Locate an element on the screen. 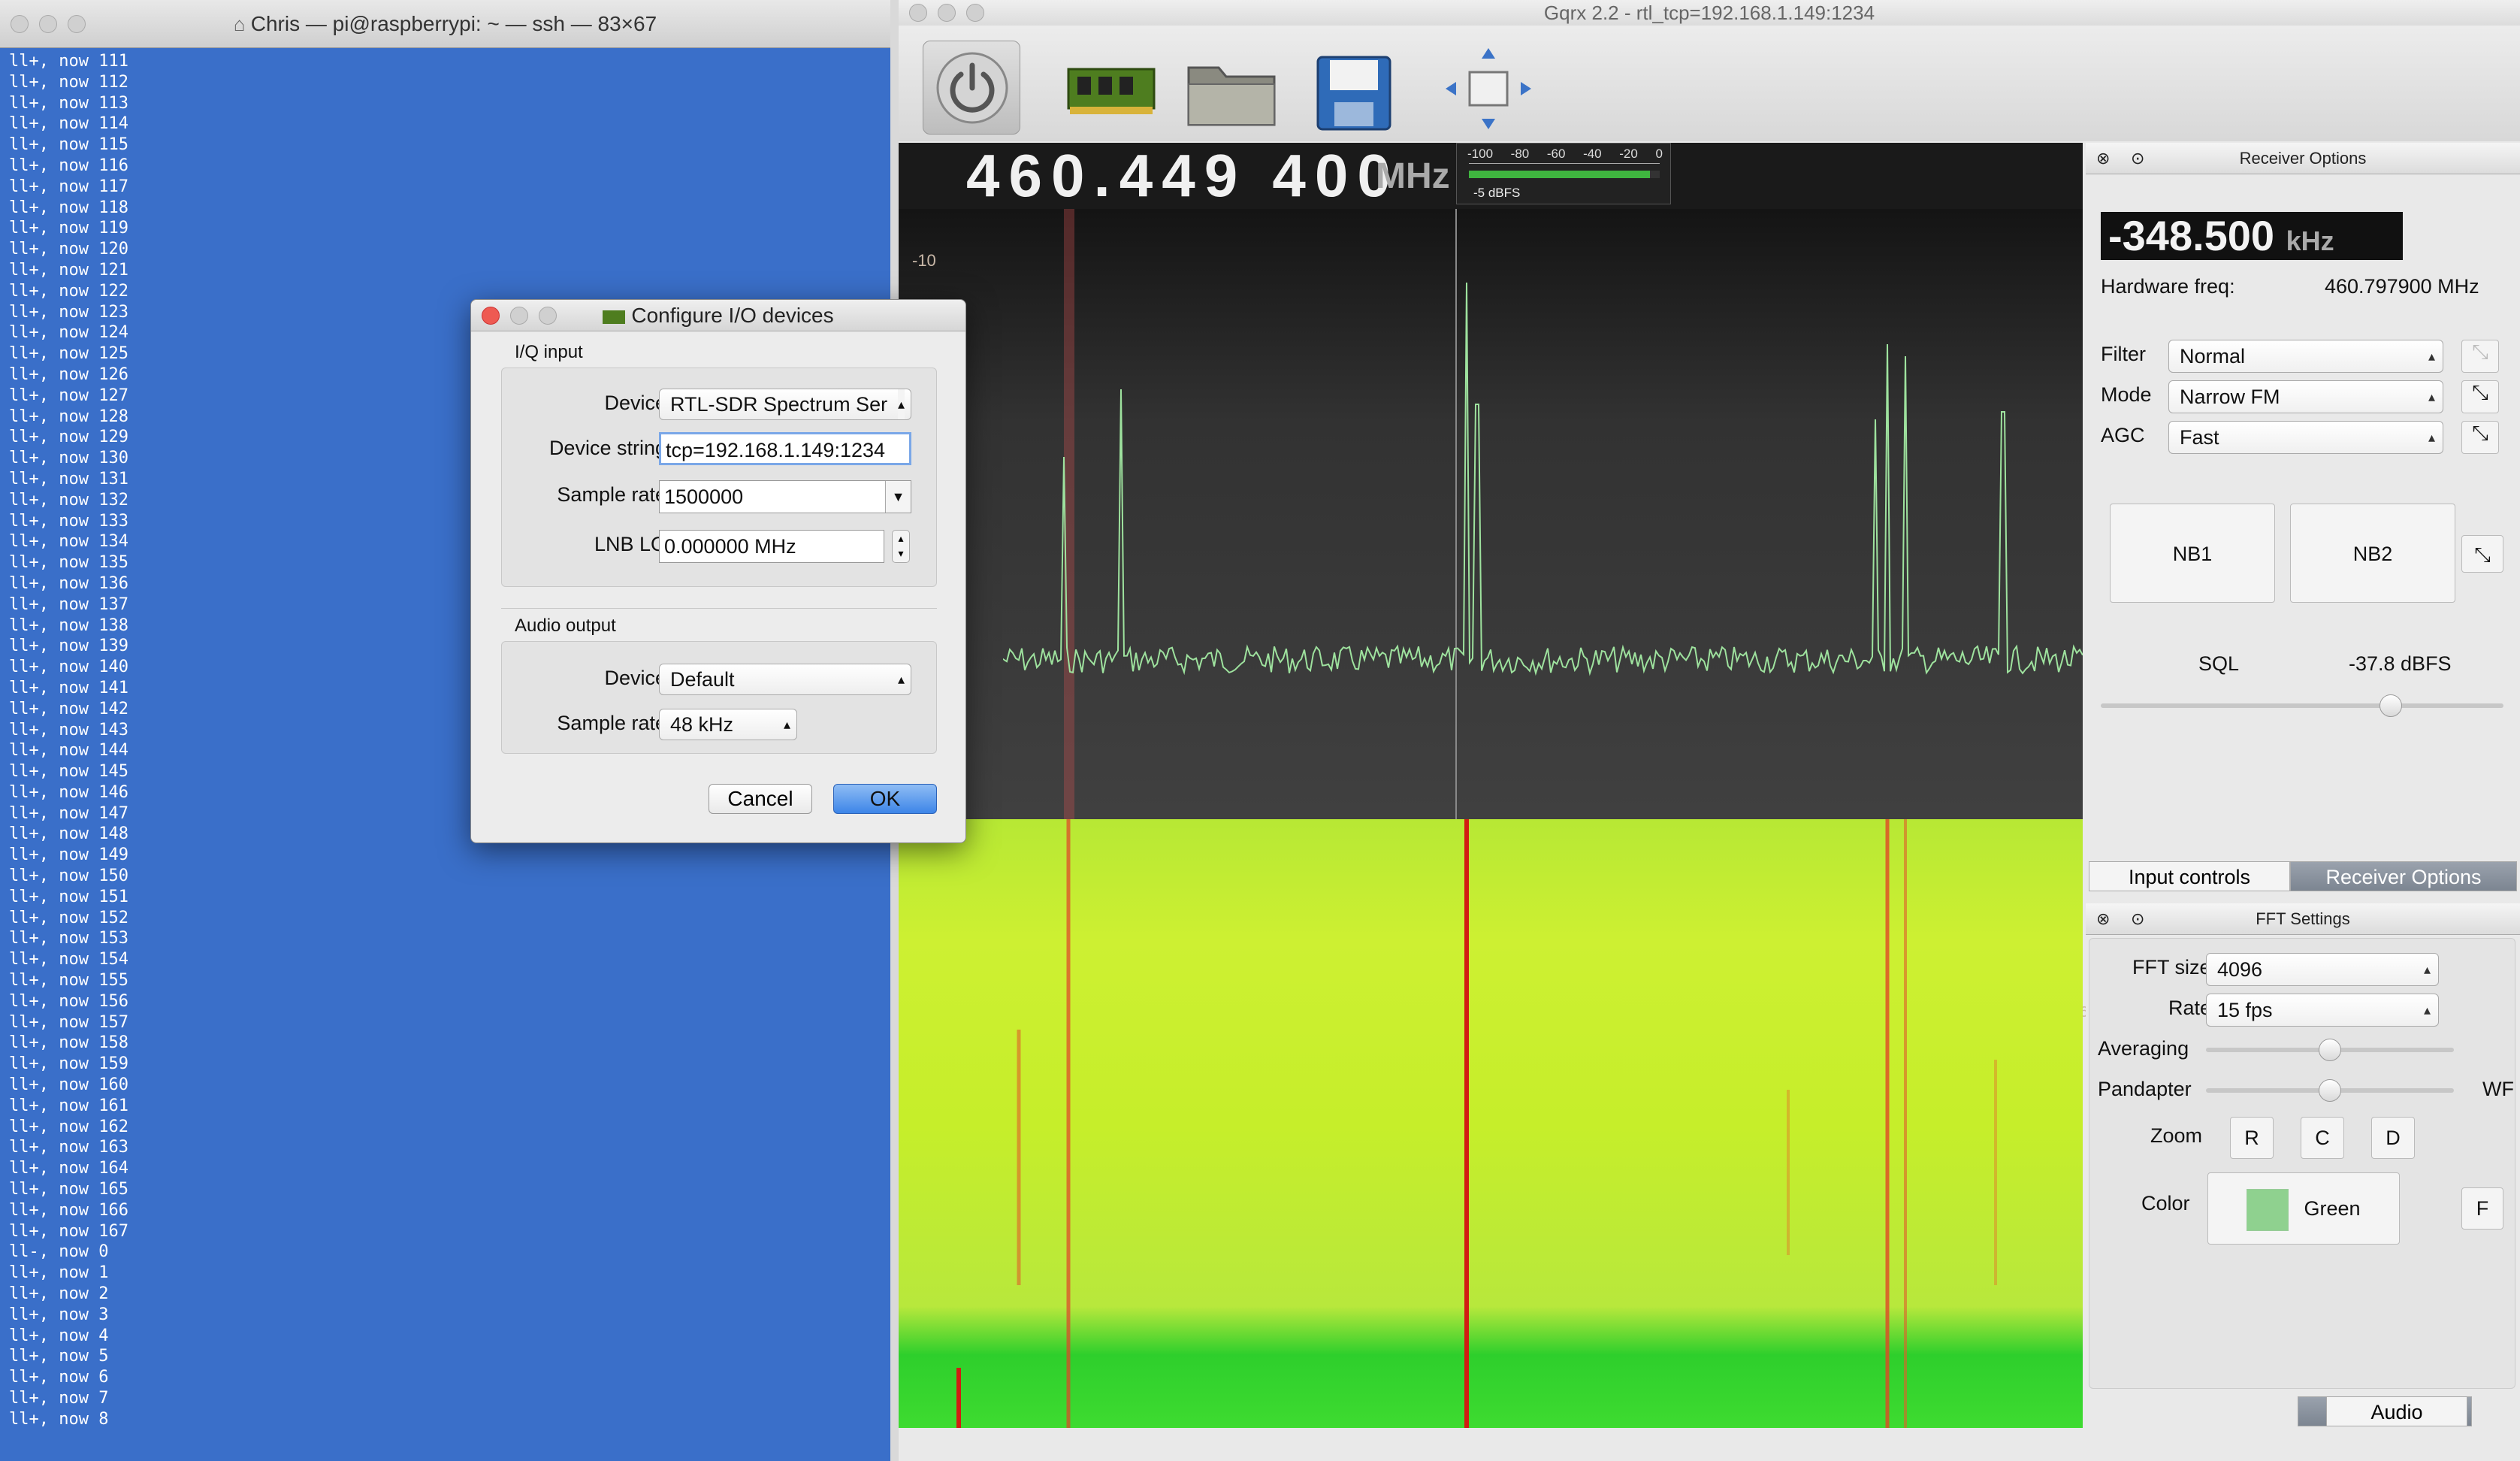 Image resolution: width=2520 pixels, height=1461 pixels. mode-select: Narrow FM ▴ is located at coordinates (2305, 396).